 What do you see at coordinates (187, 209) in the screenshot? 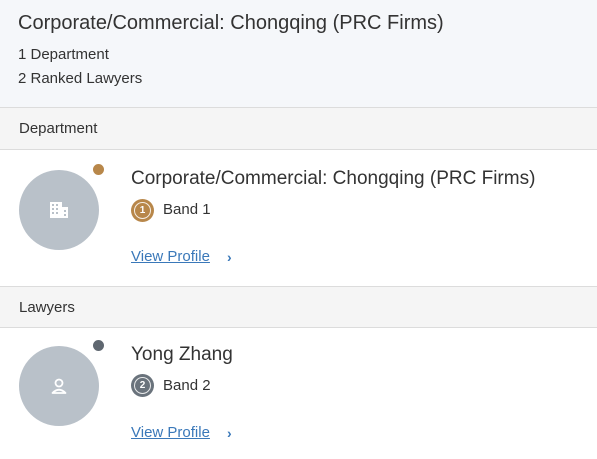
I see `department-band-label: Band 1` at bounding box center [187, 209].